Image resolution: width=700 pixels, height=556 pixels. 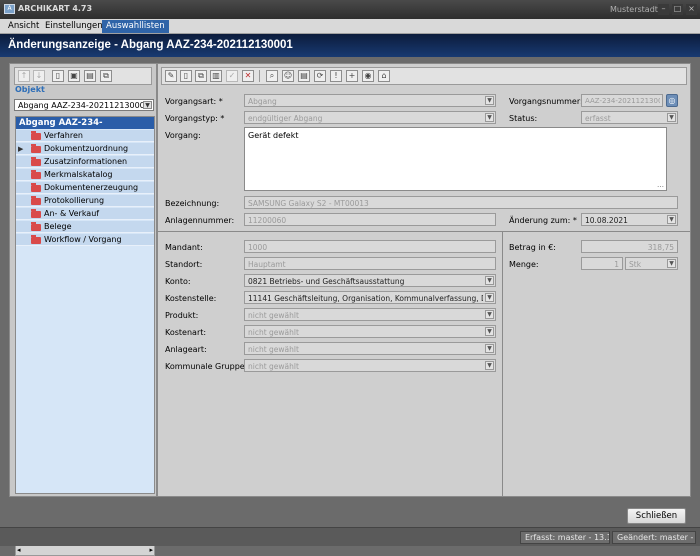 I want to click on lock-icon: ⌂, so click(x=384, y=76).